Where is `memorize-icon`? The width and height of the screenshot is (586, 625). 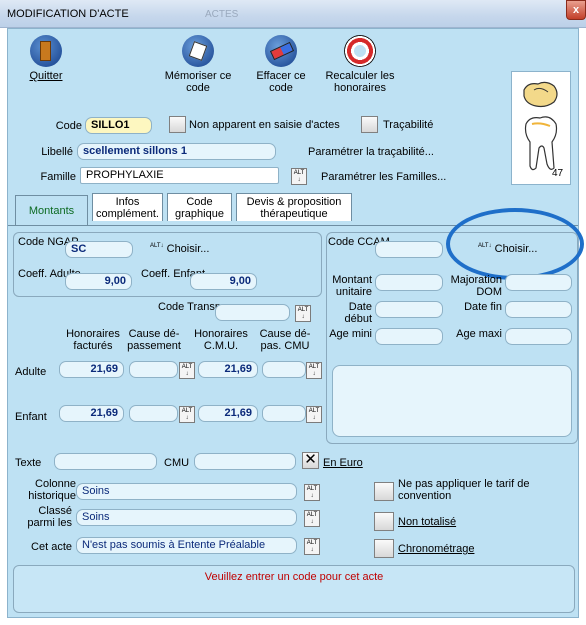
memorize-icon is located at coordinates (198, 51).